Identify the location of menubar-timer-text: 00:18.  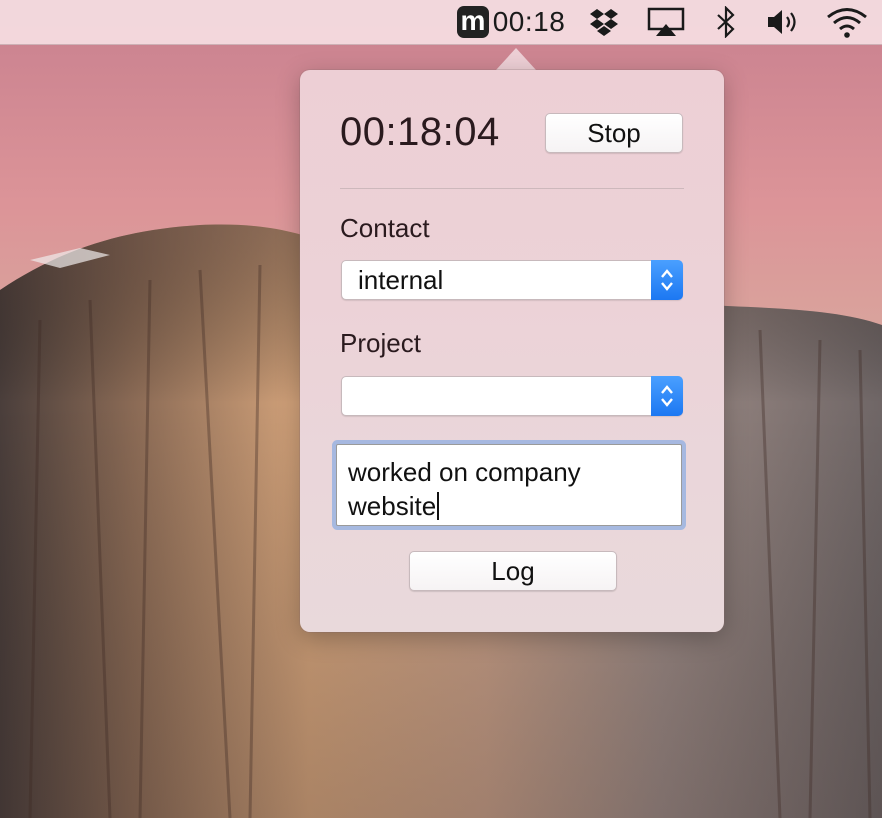
(529, 21).